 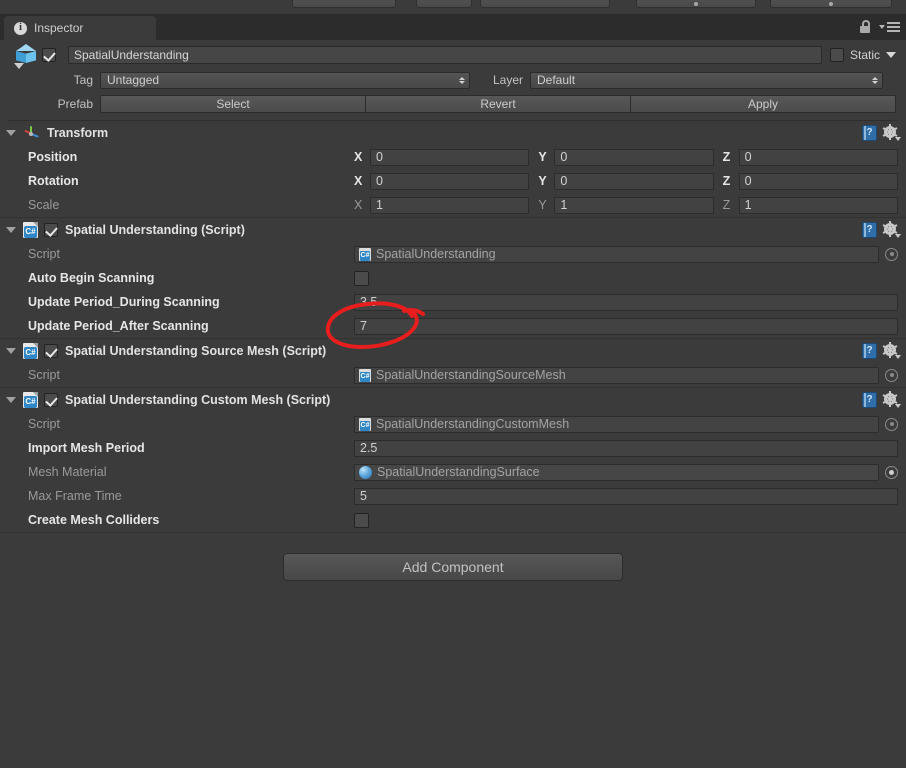 I want to click on prefab-select-button: Select, so click(x=233, y=104).